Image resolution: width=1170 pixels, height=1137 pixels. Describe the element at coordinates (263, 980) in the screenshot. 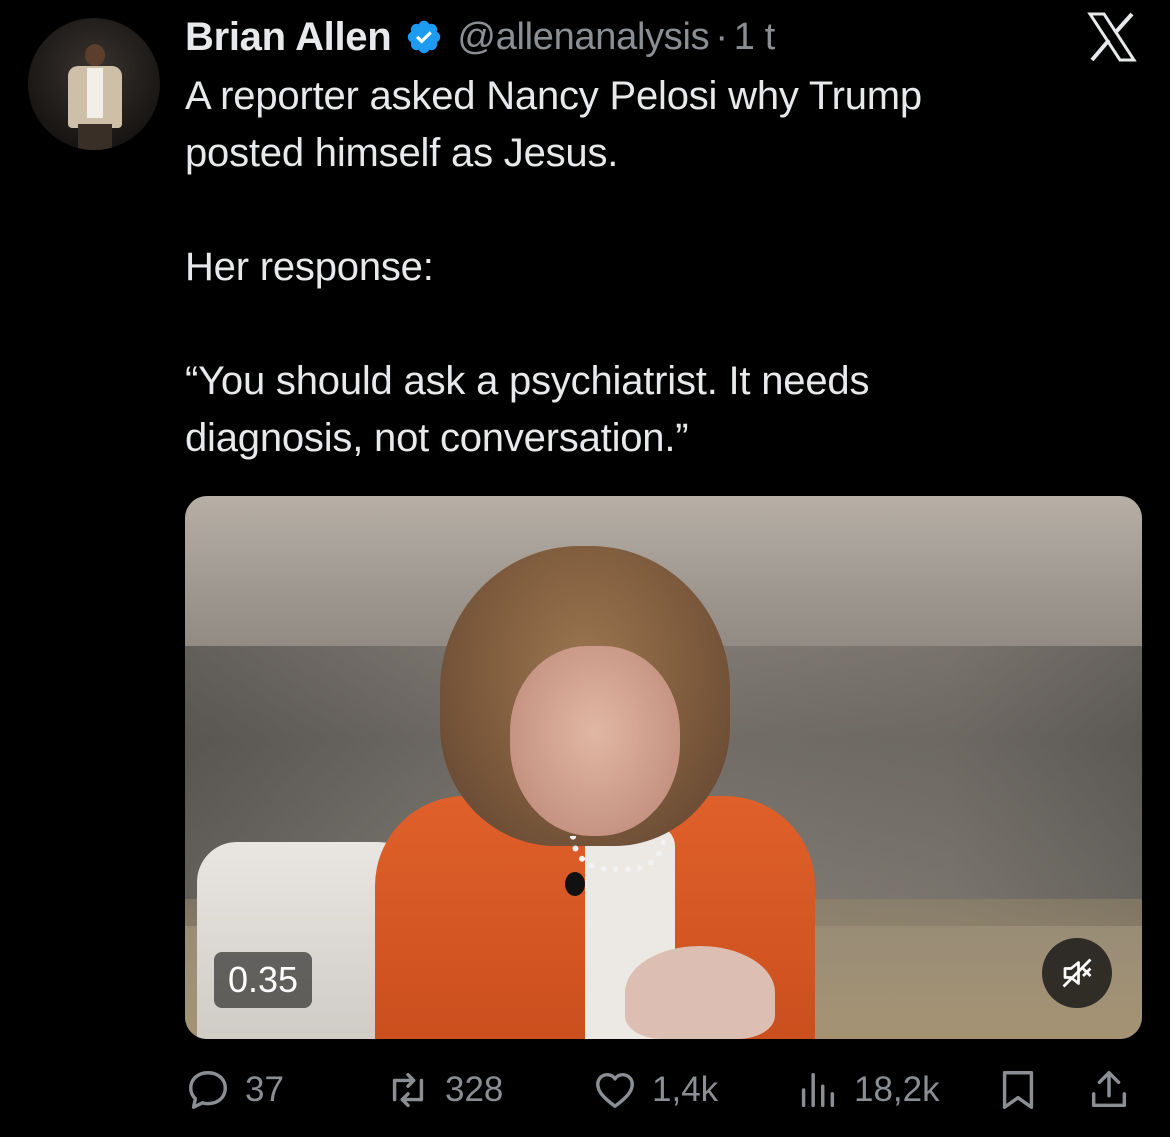

I see `video-timestamp: 0.35` at that location.